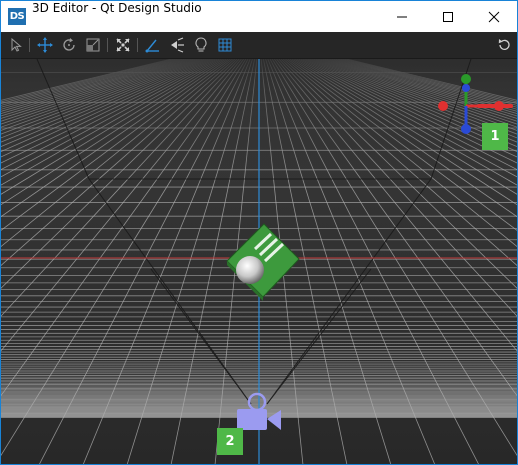  What do you see at coordinates (259, 45) in the screenshot?
I see `toolbar` at bounding box center [259, 45].